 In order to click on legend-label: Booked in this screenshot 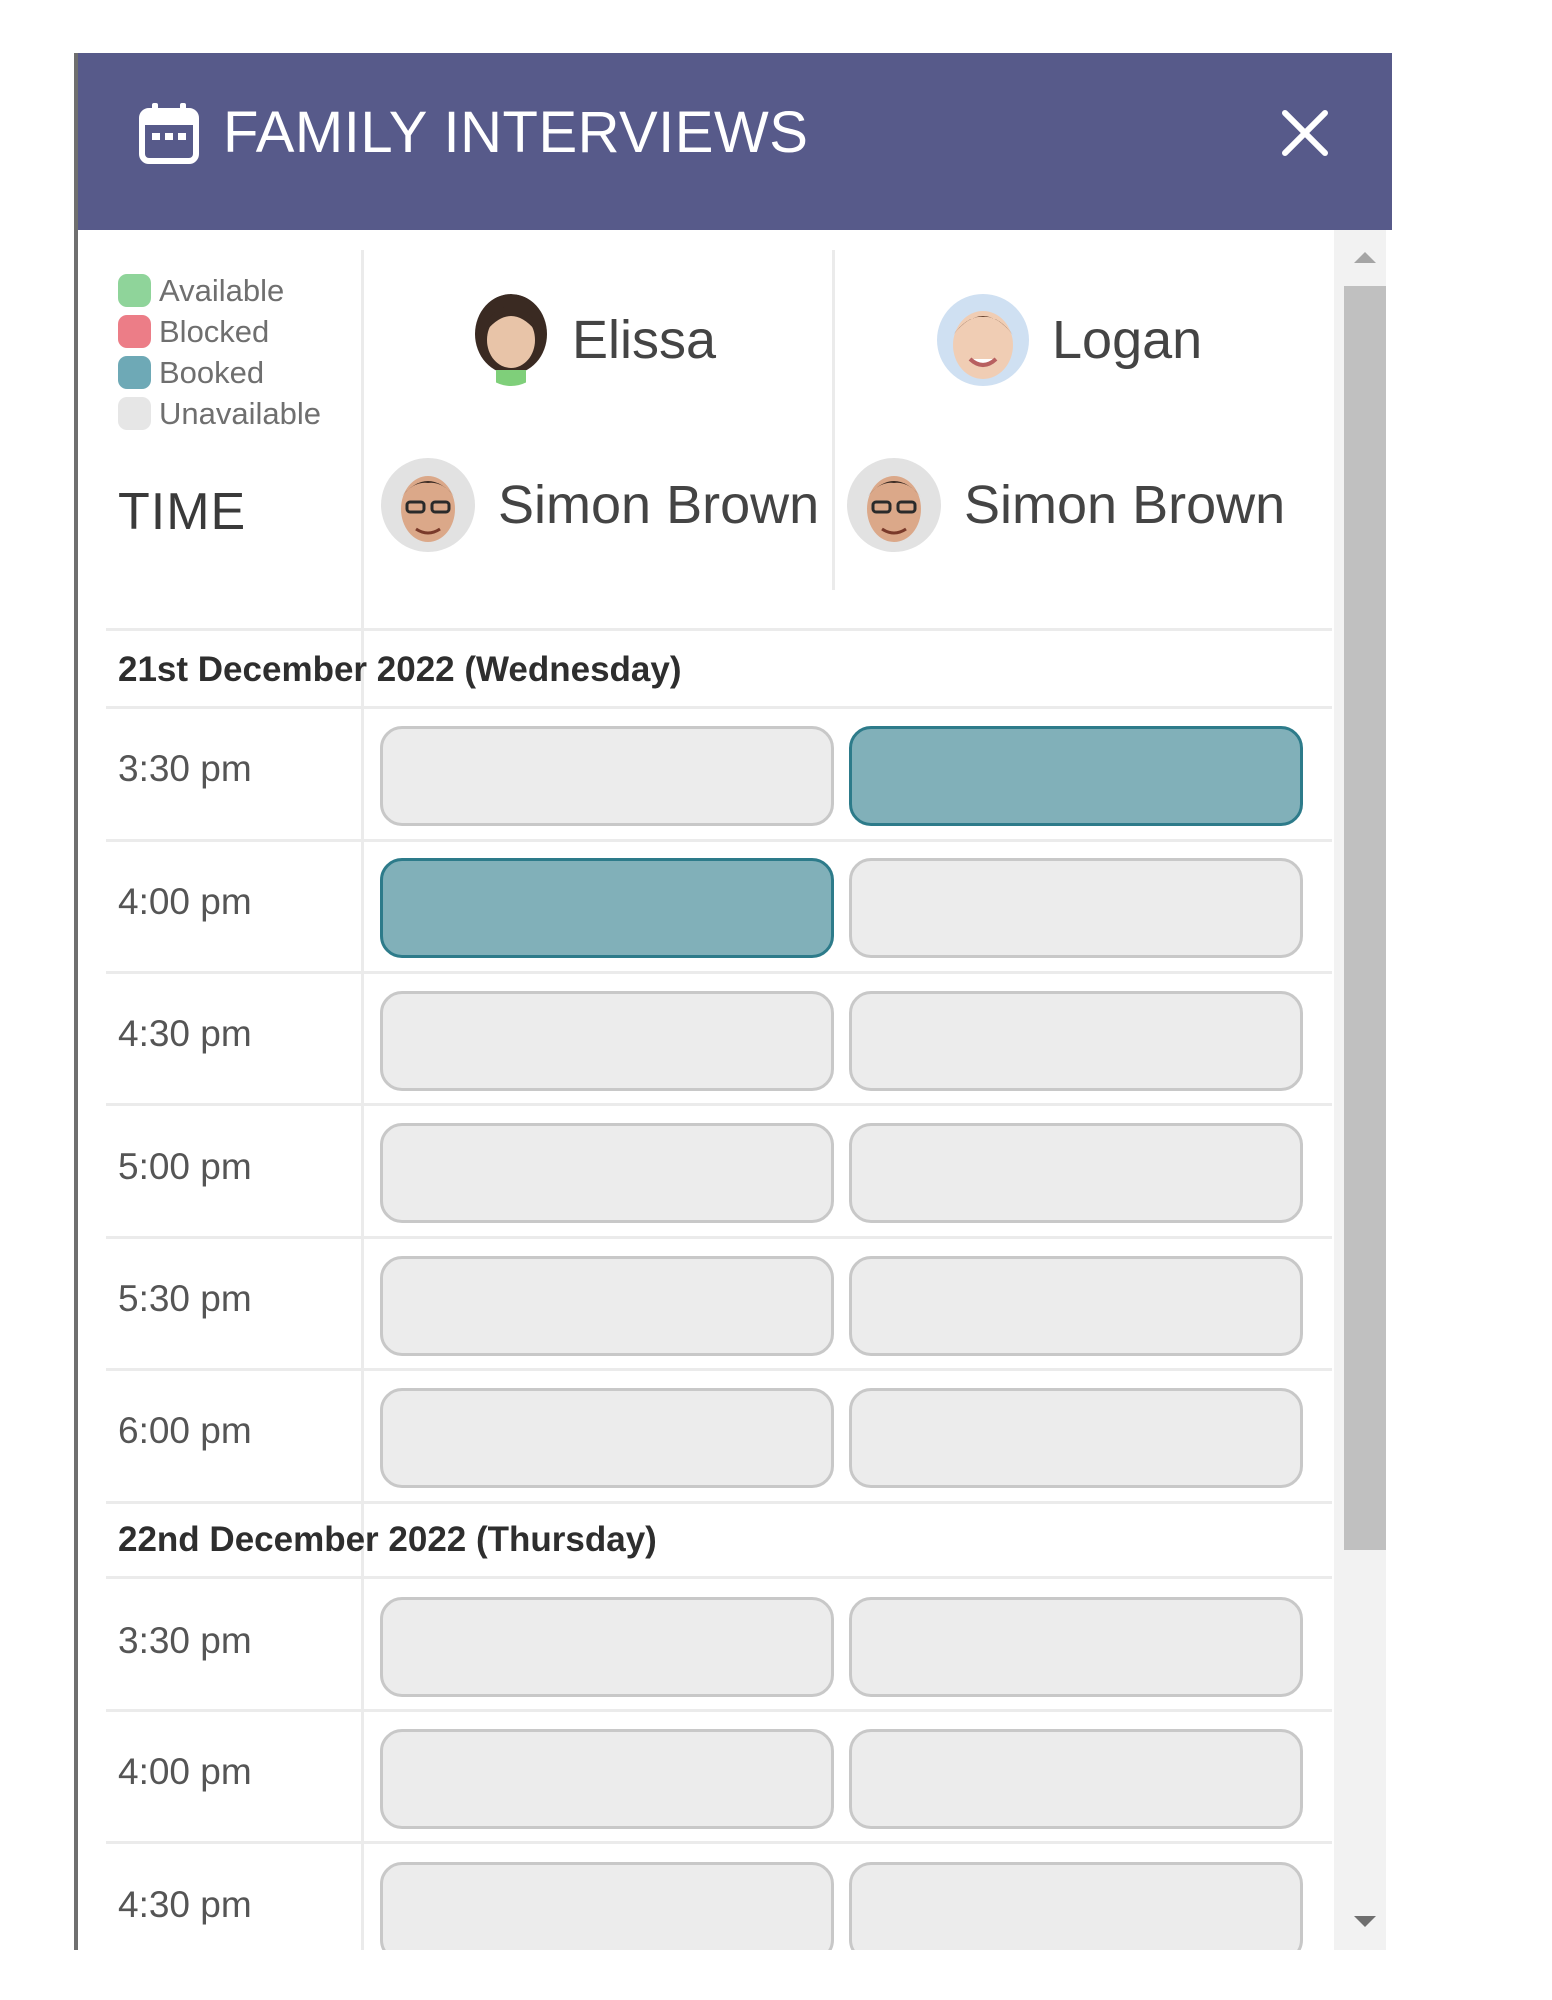, I will do `click(212, 372)`.